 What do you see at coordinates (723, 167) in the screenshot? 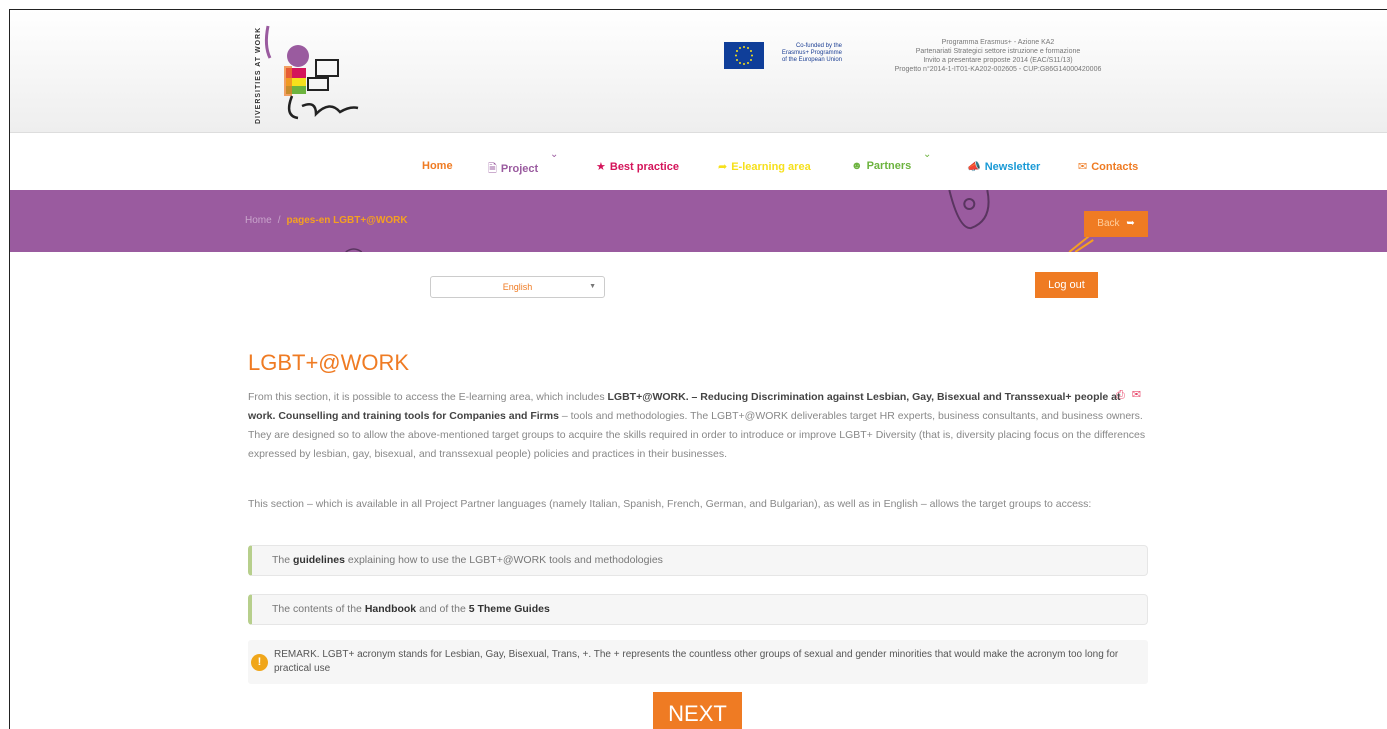
I see `share-arrow-icon: ➦` at bounding box center [723, 167].